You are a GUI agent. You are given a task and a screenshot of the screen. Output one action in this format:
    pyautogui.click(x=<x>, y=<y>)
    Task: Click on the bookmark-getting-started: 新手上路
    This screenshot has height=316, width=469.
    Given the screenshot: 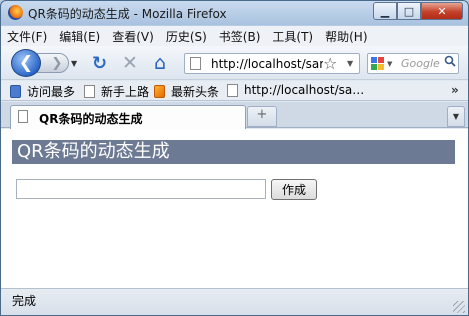 What is the action you would take?
    pyautogui.click(x=116, y=91)
    